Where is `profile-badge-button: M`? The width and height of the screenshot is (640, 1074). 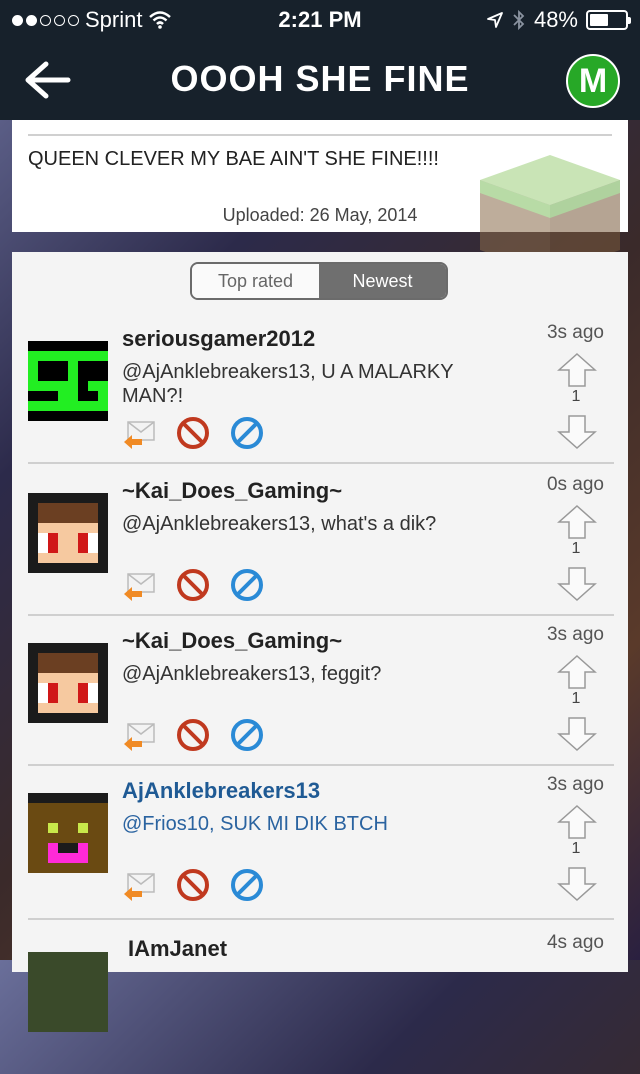 profile-badge-button: M is located at coordinates (593, 81).